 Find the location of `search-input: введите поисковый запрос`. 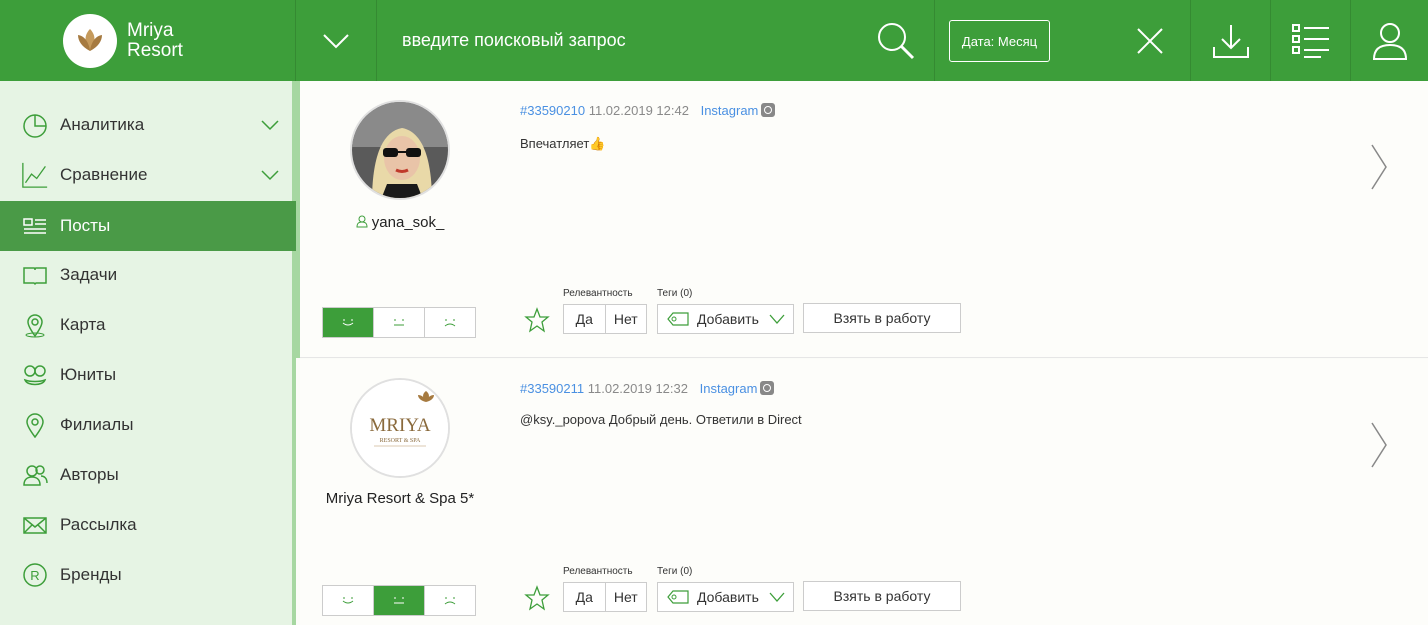

search-input: введите поисковый запрос is located at coordinates (514, 40).